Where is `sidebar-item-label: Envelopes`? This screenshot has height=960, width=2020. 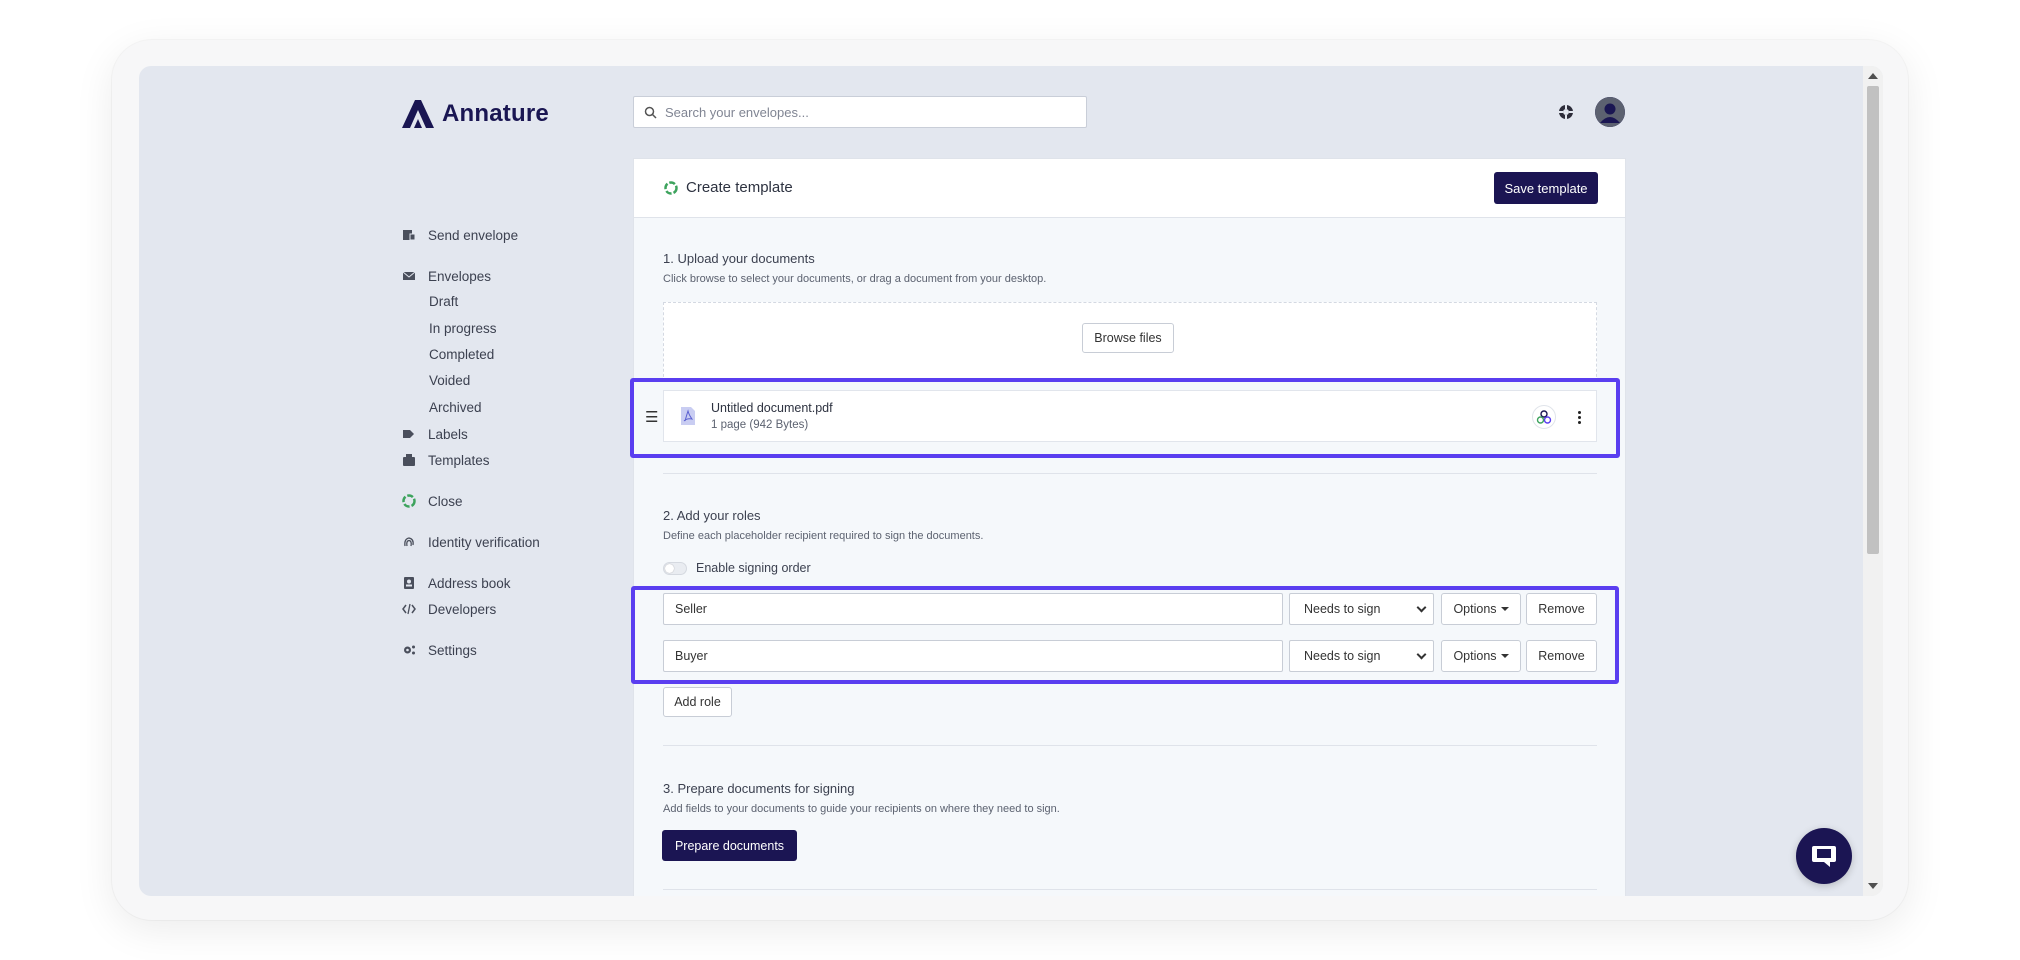
sidebar-item-label: Envelopes is located at coordinates (460, 276).